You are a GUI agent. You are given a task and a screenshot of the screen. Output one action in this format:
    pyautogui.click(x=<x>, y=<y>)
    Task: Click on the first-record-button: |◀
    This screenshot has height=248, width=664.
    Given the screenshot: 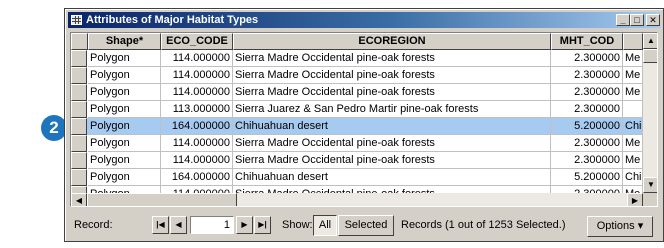 What is the action you would take?
    pyautogui.click(x=160, y=225)
    